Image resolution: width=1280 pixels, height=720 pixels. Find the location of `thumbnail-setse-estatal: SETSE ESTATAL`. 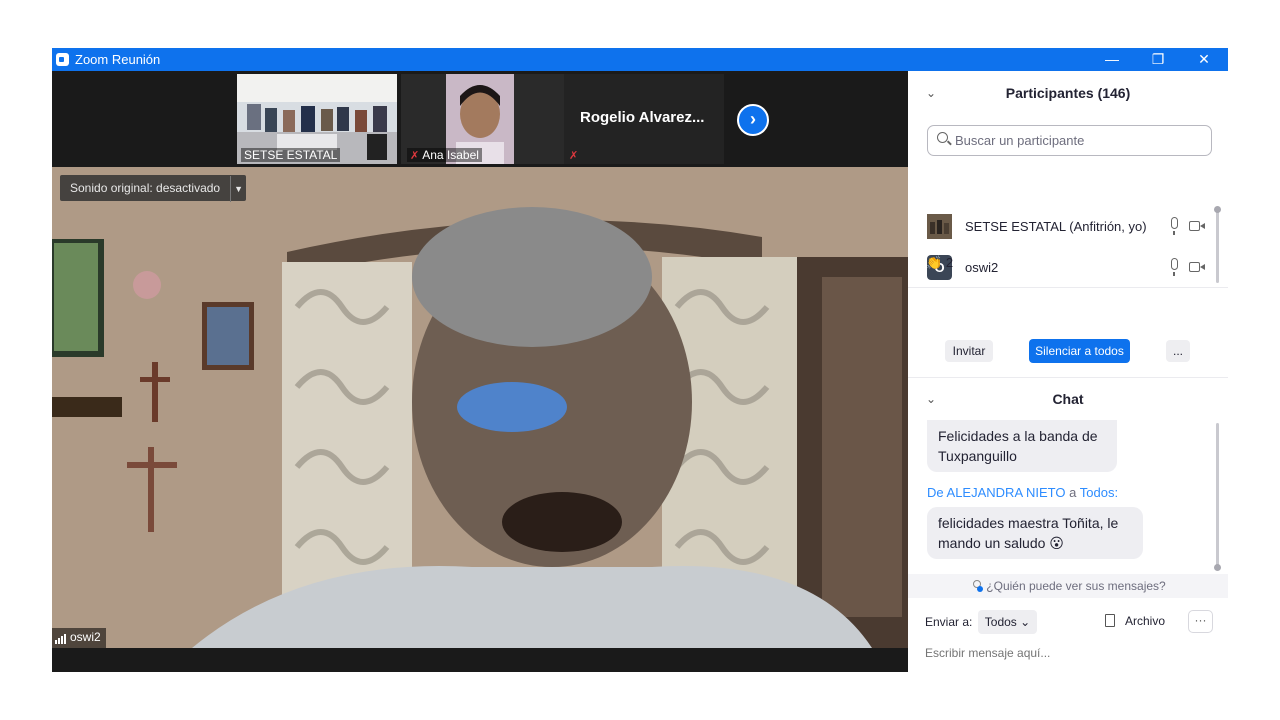

thumbnail-setse-estatal: SETSE ESTATAL is located at coordinates (317, 119).